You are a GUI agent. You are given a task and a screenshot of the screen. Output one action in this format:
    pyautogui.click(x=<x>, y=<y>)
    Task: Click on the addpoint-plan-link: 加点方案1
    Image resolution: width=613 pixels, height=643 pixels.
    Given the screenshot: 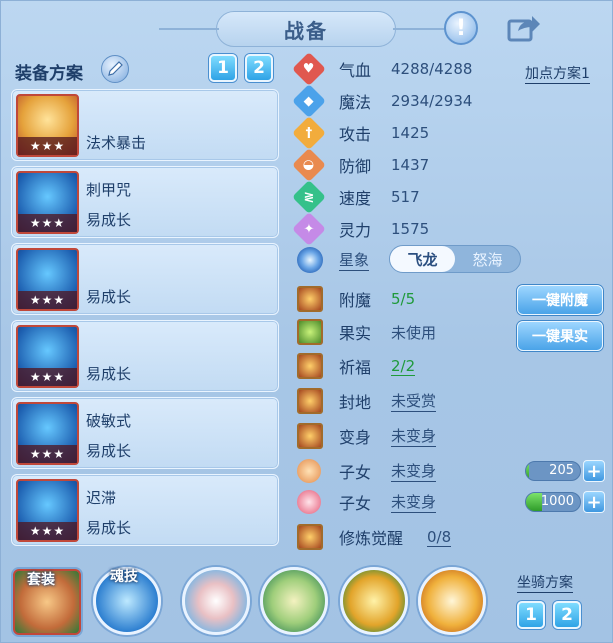 What is the action you would take?
    pyautogui.click(x=557, y=73)
    